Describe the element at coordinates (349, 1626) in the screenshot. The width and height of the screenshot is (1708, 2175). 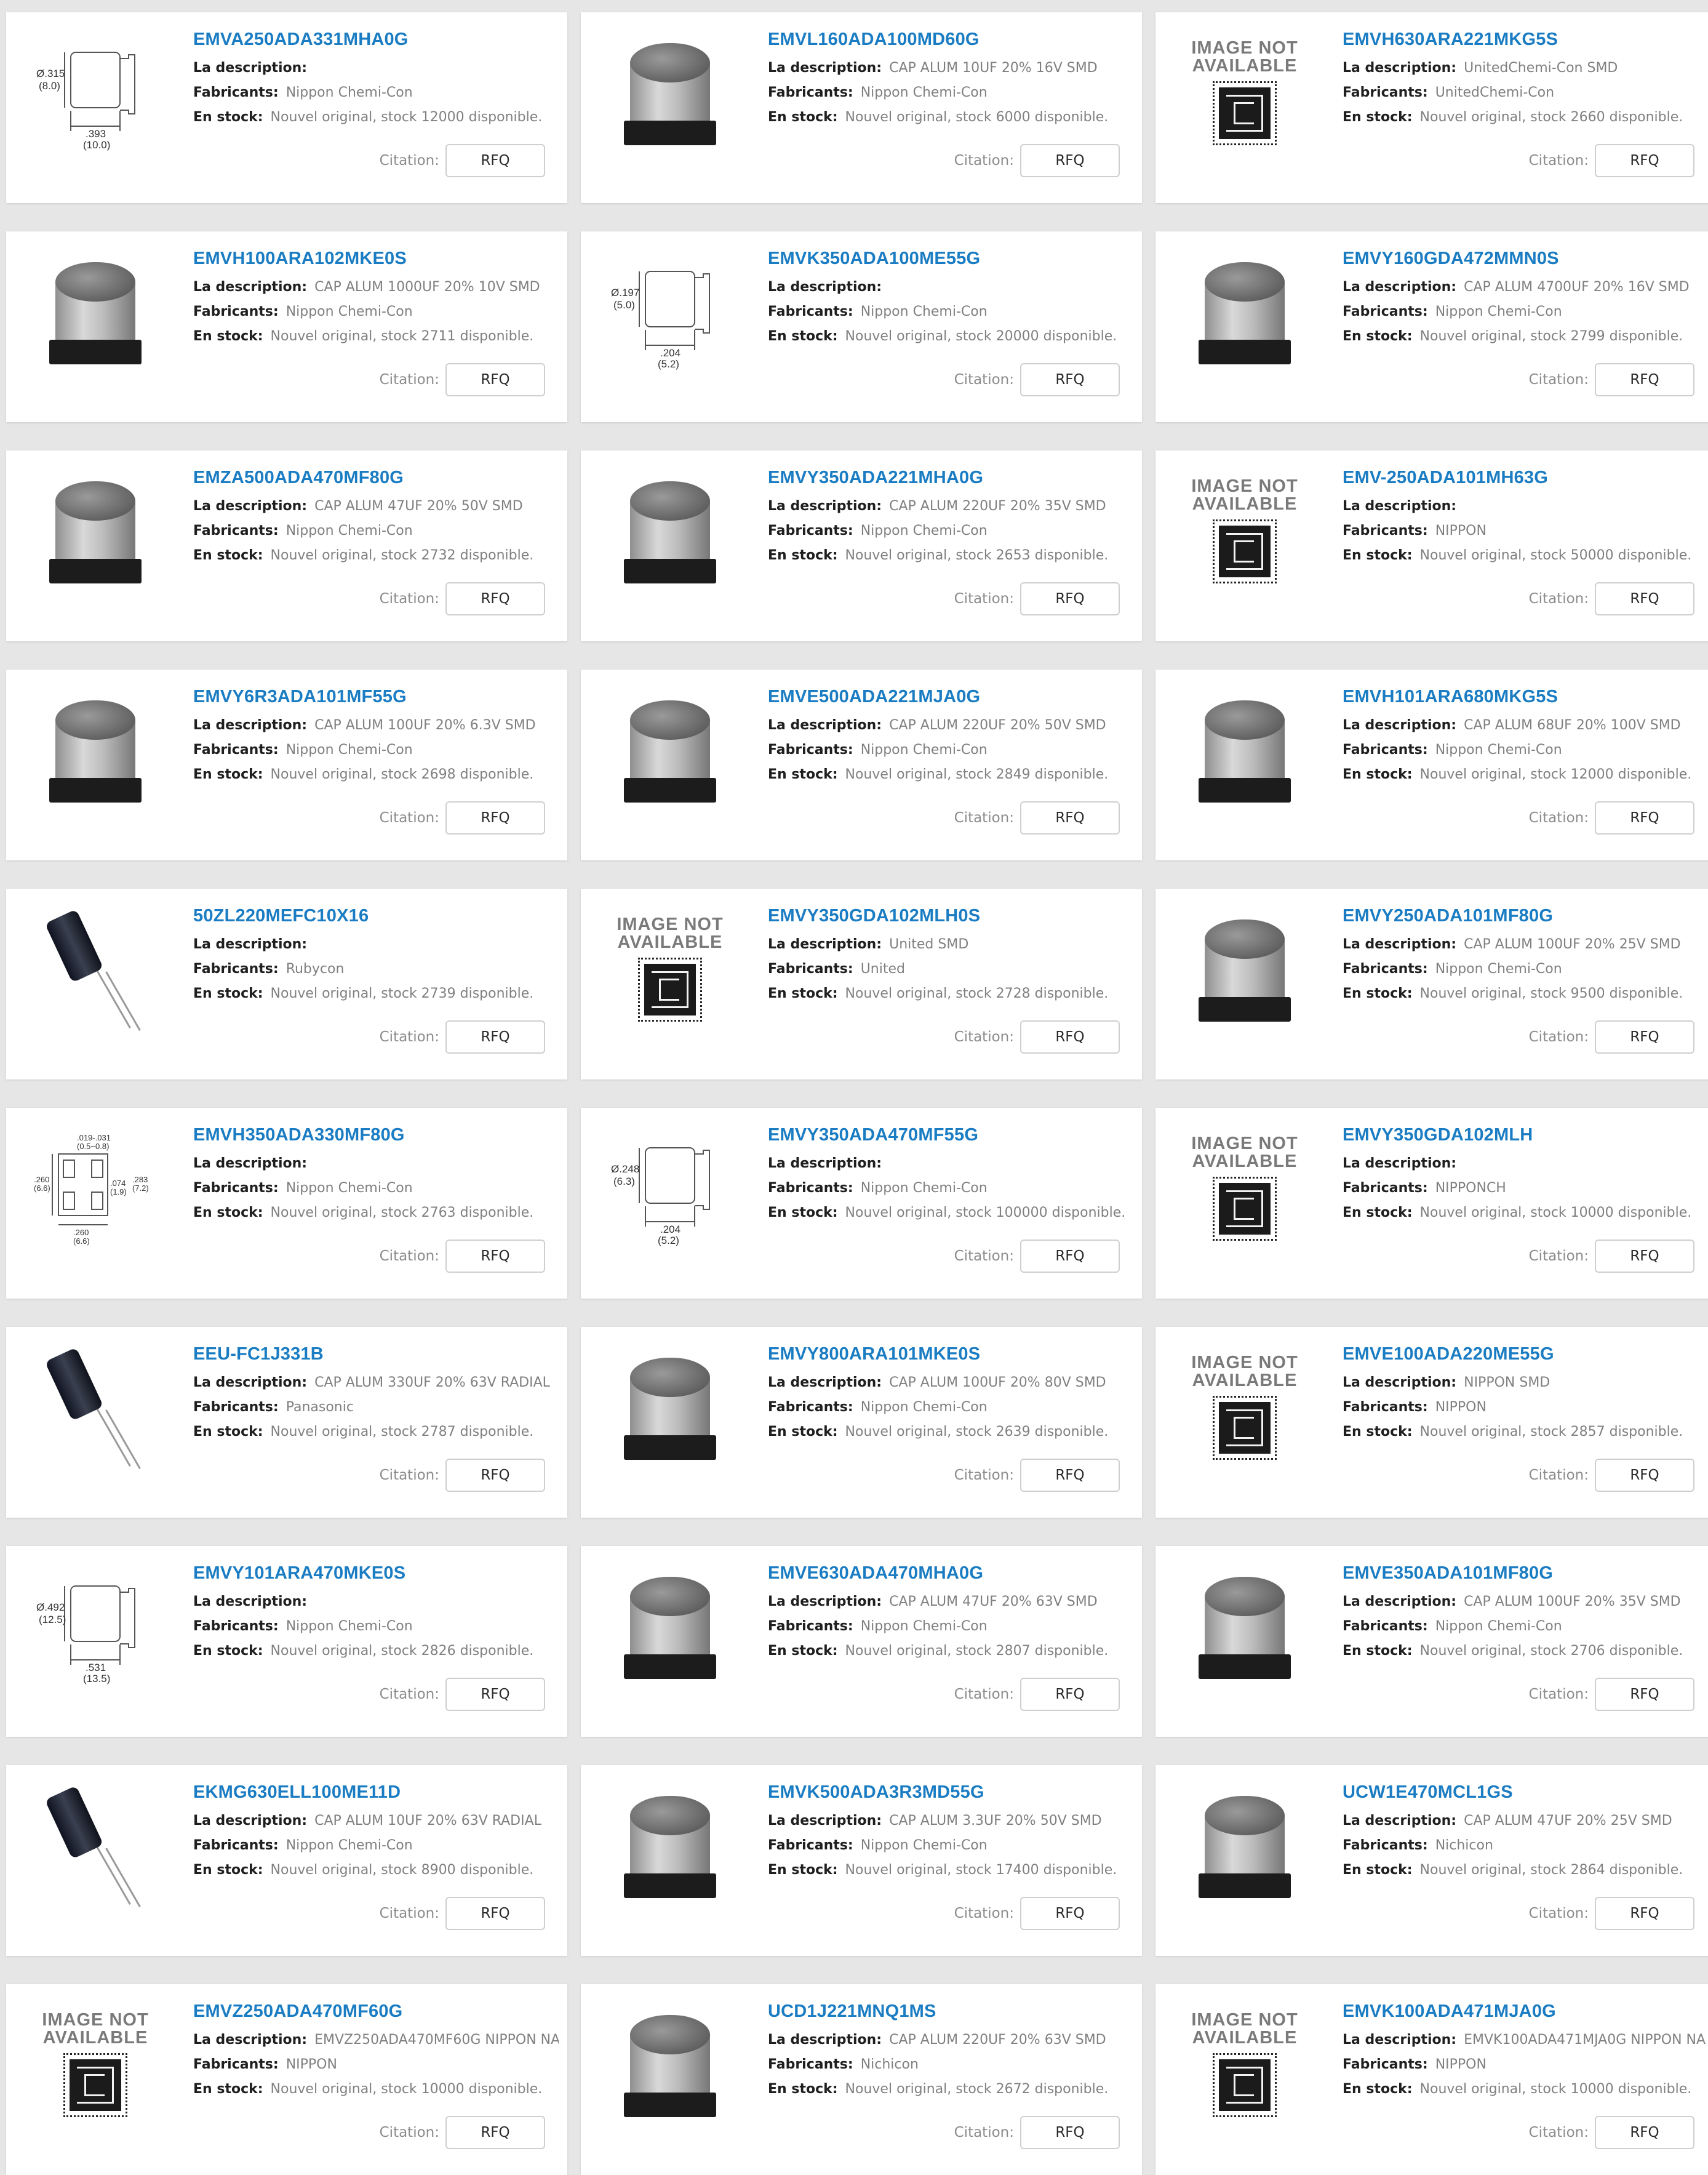
I see `manufacturer-value: Nippon Chemi-Con` at that location.